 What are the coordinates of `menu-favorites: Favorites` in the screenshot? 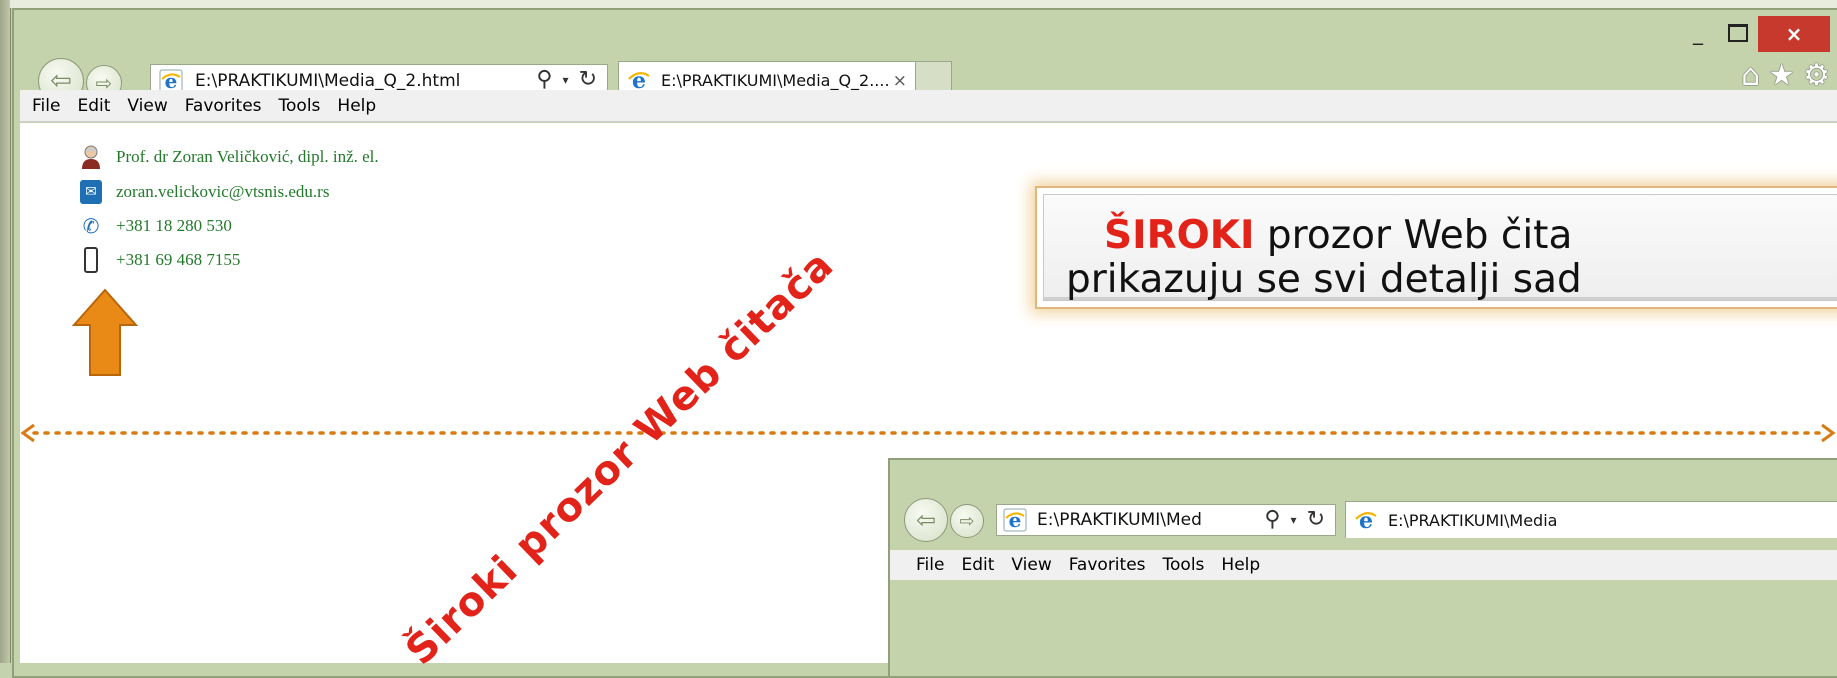 It's located at (223, 106).